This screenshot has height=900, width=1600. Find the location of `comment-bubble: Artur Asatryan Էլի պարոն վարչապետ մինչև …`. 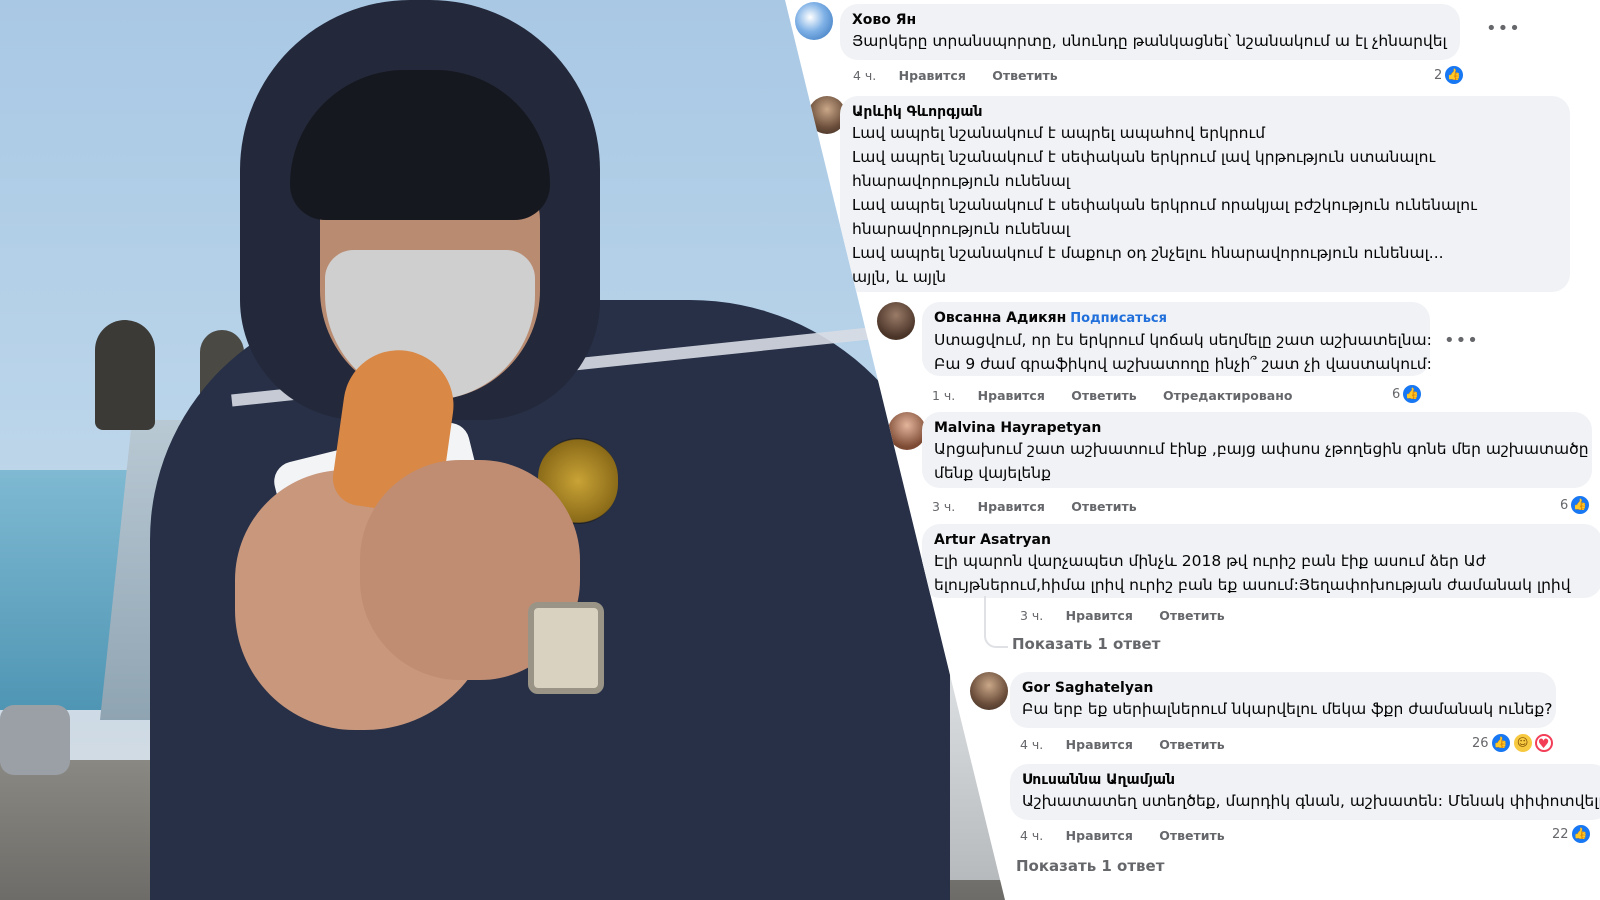

comment-bubble: Artur Asatryan Էլի պարոն վարչապետ մինչև … is located at coordinates (1261, 561).